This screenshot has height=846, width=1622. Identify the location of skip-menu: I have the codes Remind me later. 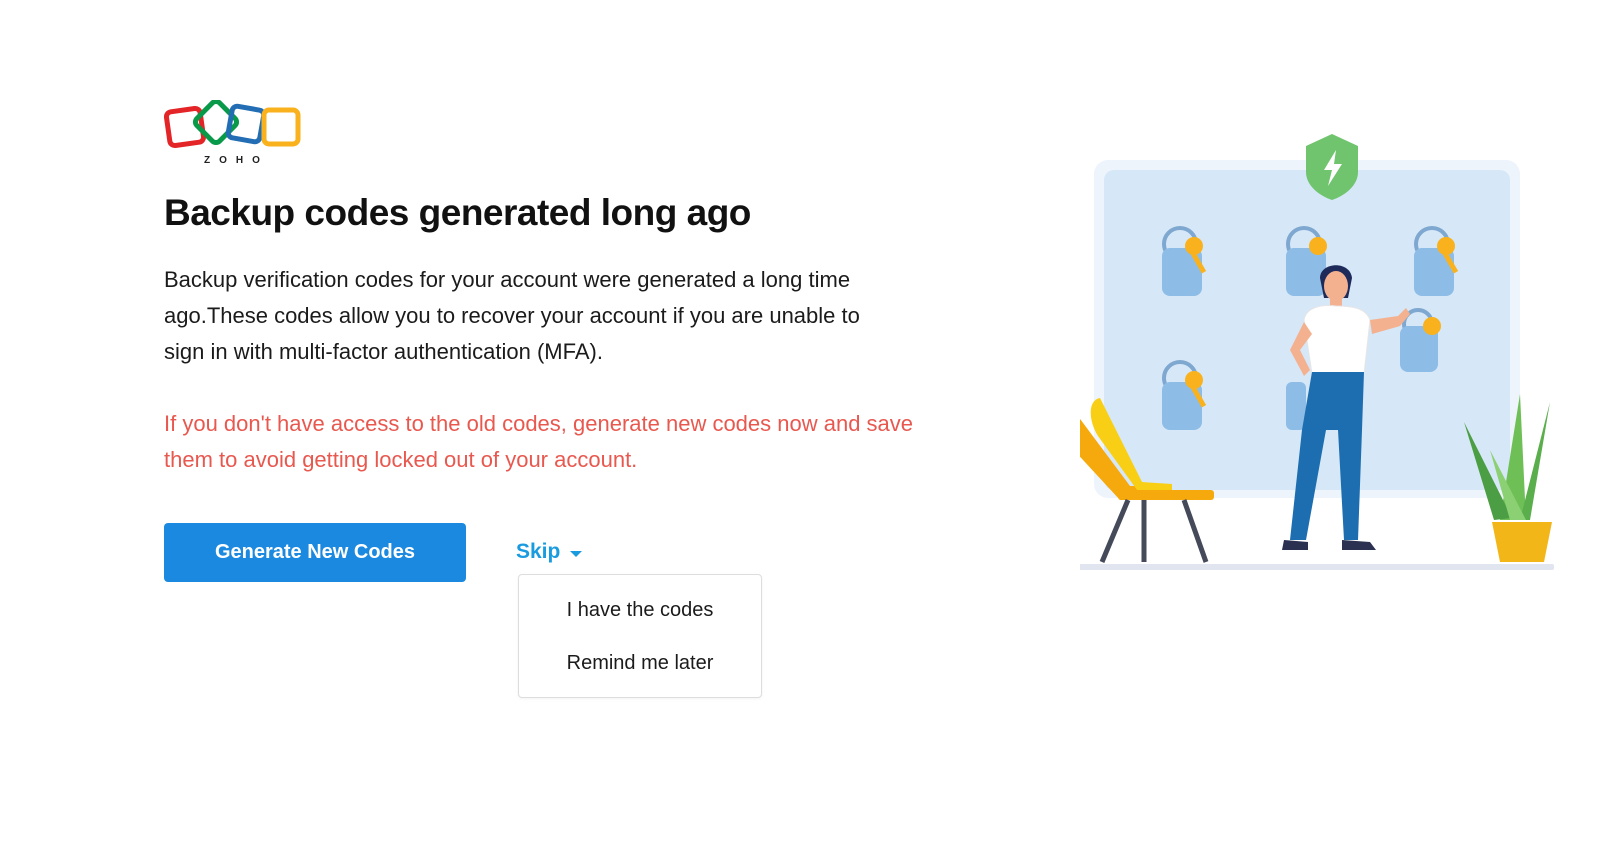
(640, 636).